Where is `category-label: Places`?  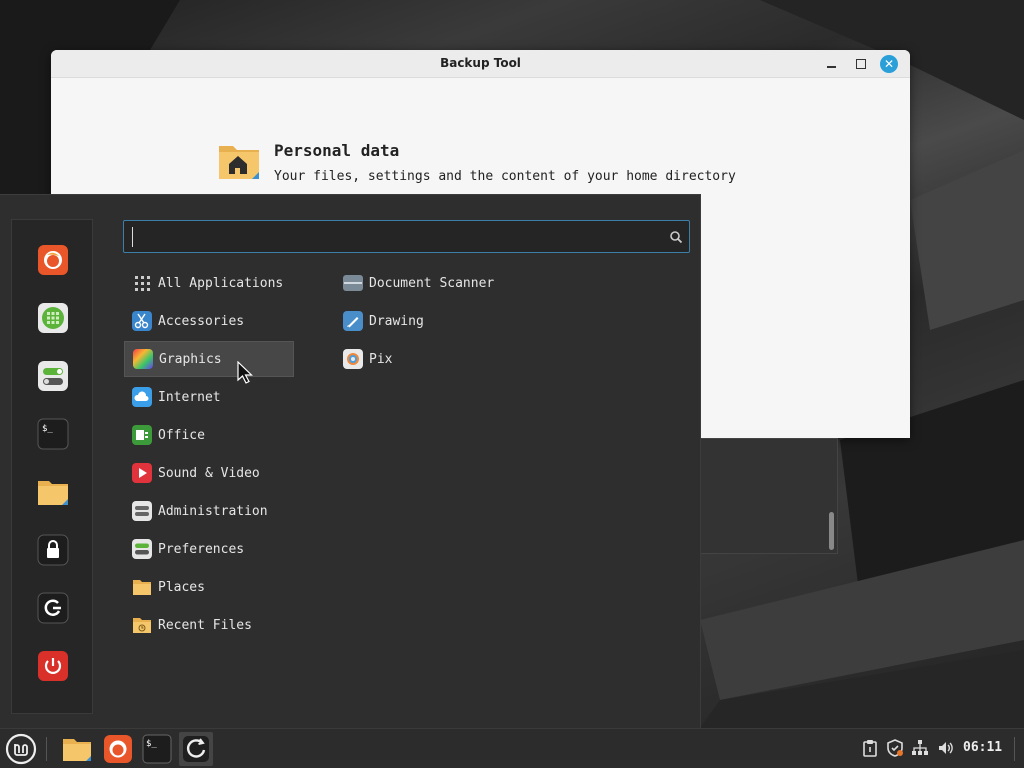
category-label: Places is located at coordinates (181, 587).